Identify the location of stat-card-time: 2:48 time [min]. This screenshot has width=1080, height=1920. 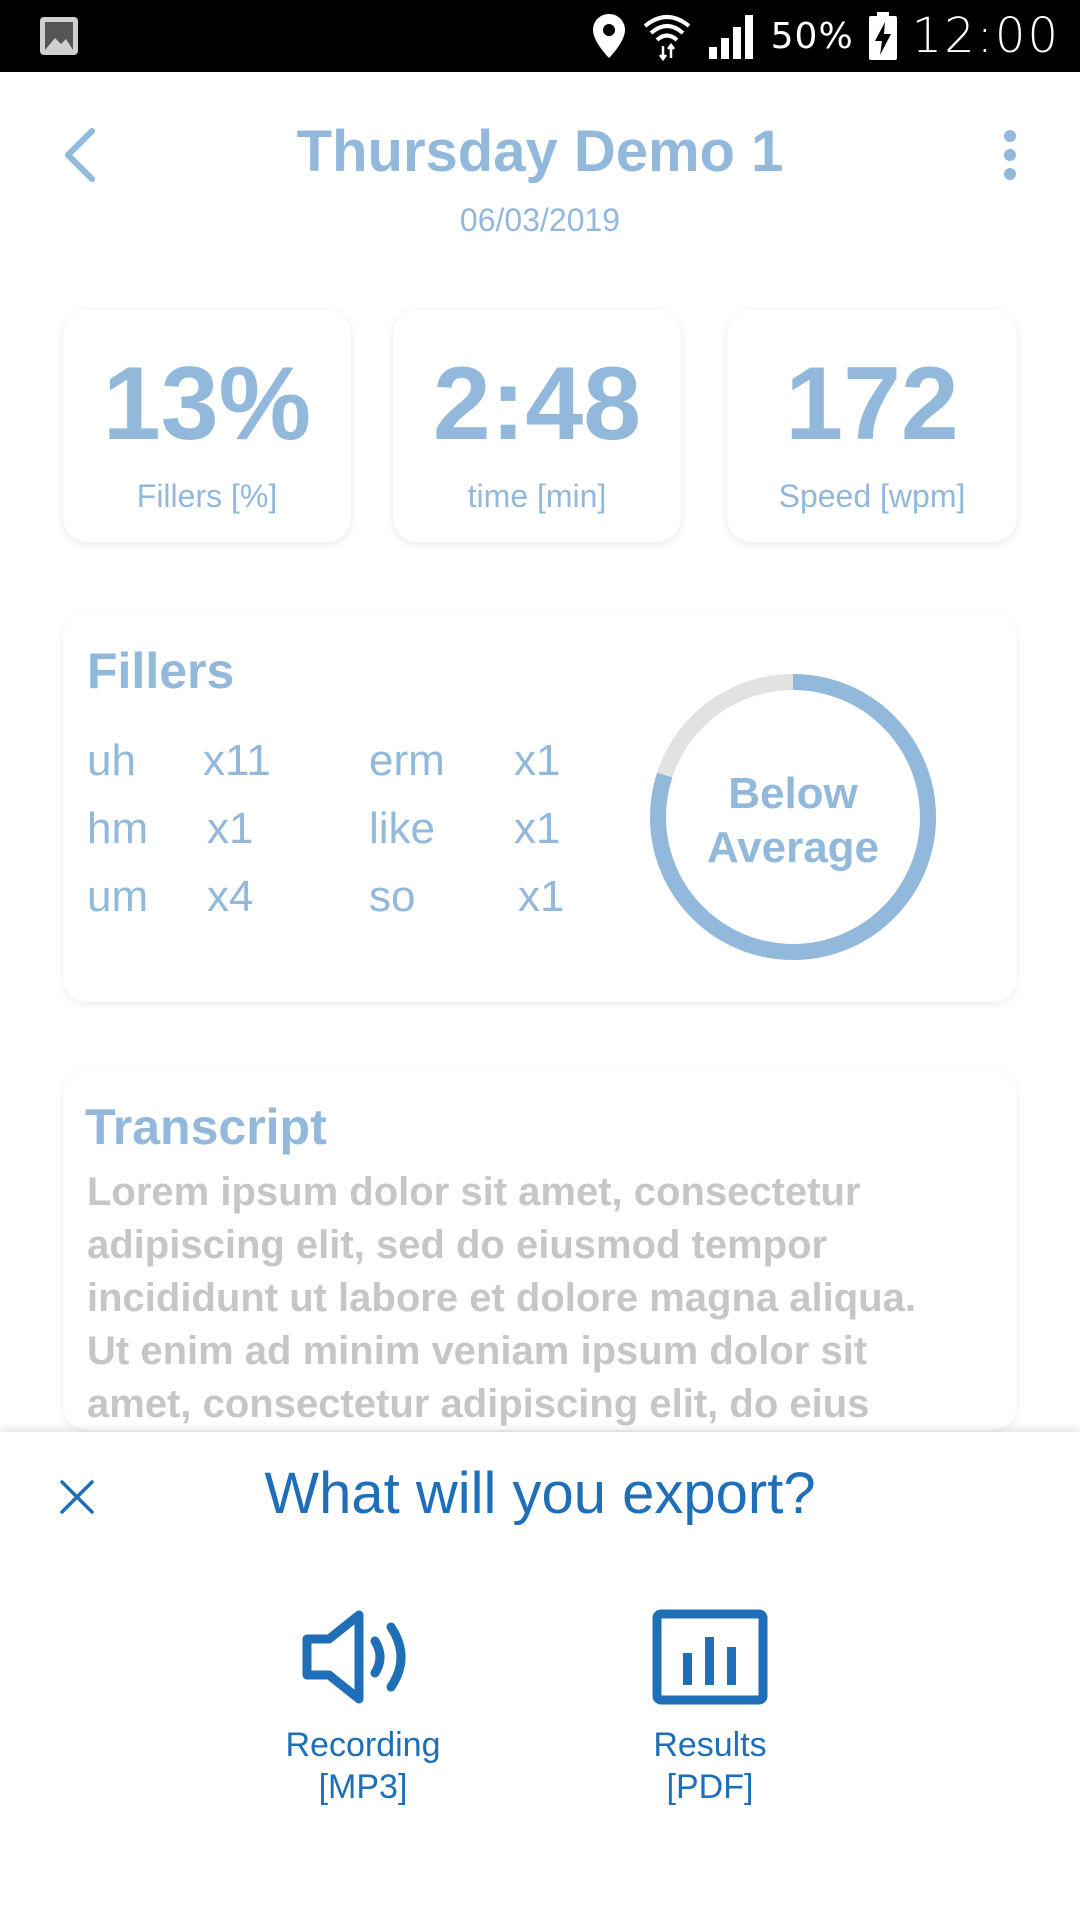
(537, 426).